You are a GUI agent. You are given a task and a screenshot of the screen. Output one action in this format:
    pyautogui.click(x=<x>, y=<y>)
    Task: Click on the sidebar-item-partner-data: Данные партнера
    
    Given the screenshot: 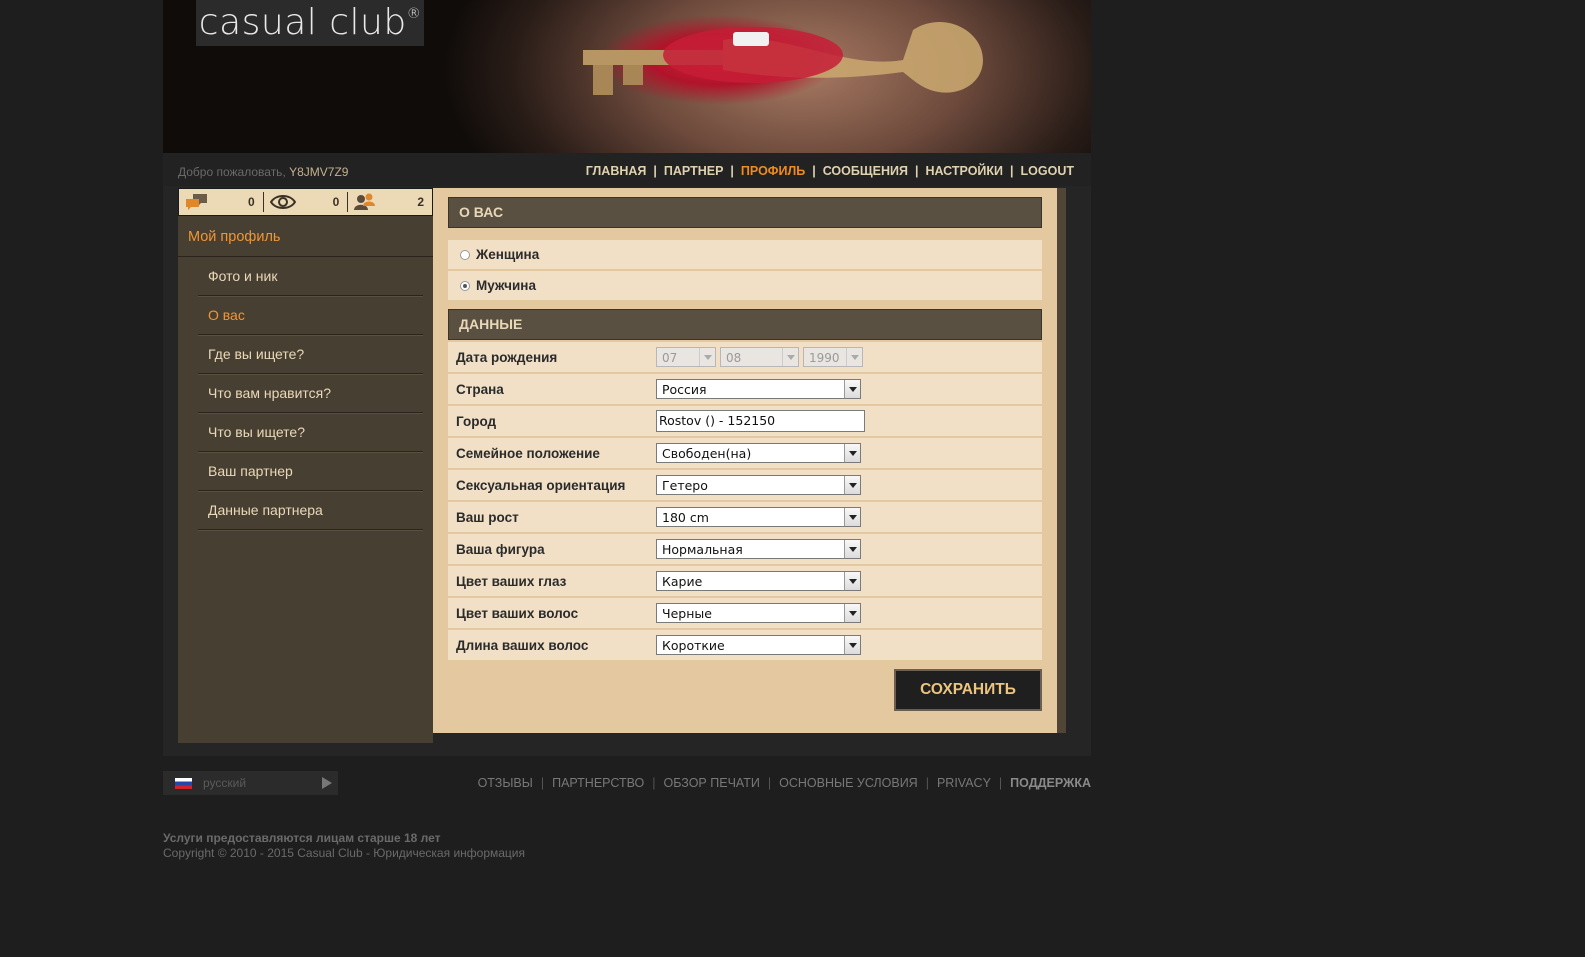 What is the action you would take?
    pyautogui.click(x=310, y=511)
    